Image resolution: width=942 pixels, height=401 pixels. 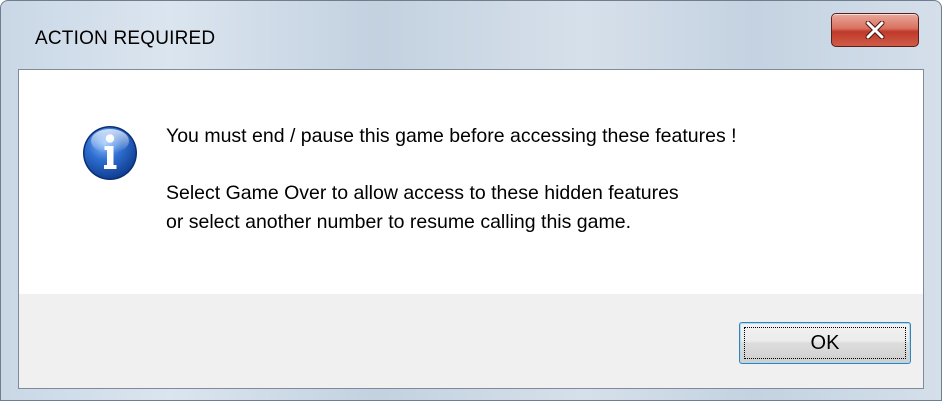 What do you see at coordinates (110, 153) in the screenshot?
I see `information-icon` at bounding box center [110, 153].